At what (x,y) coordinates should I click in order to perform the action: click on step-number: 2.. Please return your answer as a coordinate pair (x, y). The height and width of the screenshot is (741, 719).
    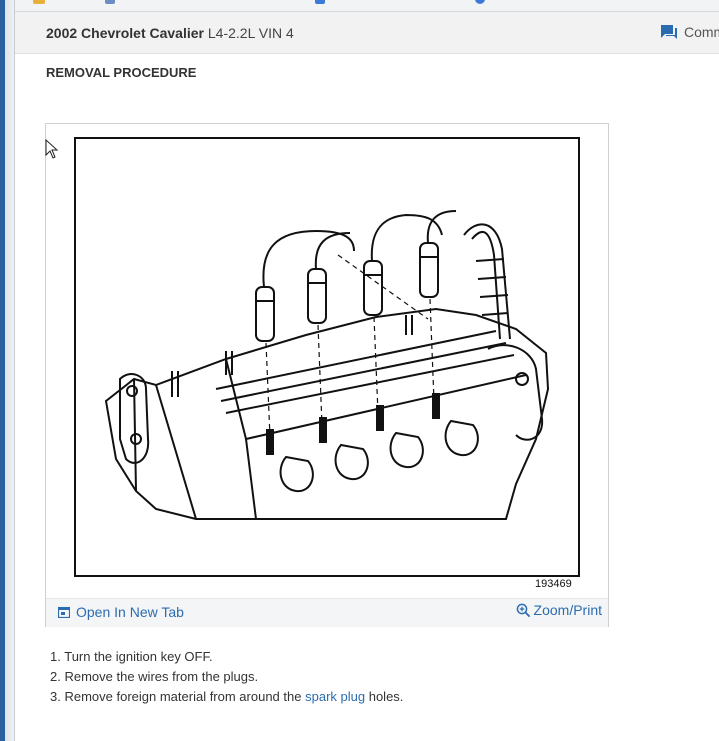
    Looking at the image, I should click on (55, 676).